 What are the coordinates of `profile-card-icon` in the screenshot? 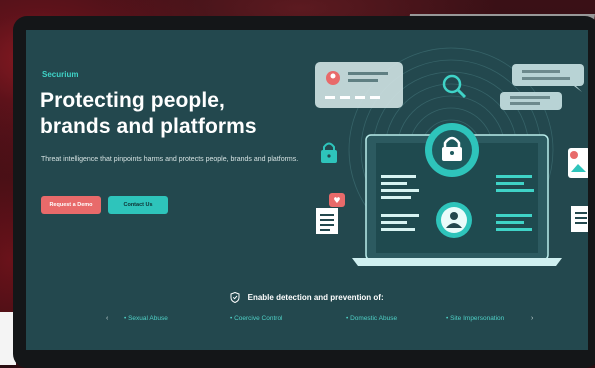 It's located at (359, 85).